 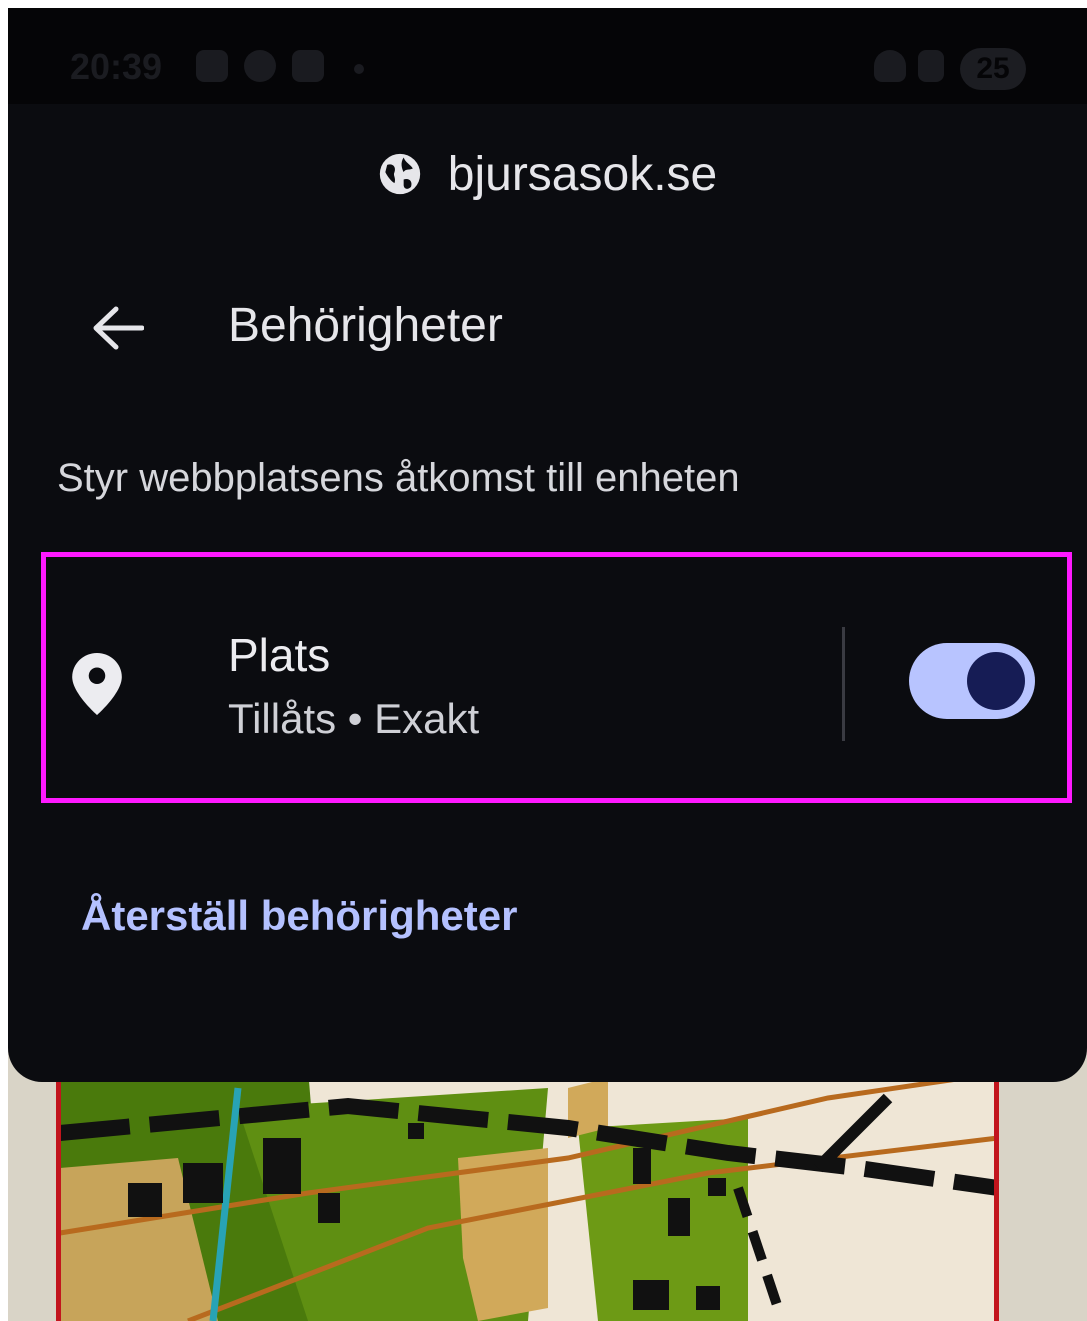 I want to click on site-name: bjursasok.se, so click(x=582, y=174).